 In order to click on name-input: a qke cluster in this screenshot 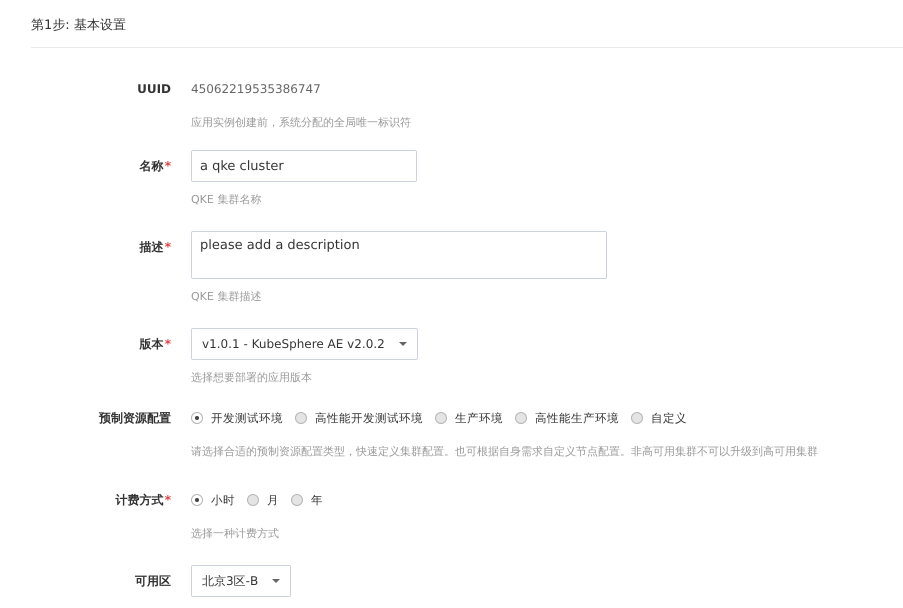, I will do `click(304, 166)`.